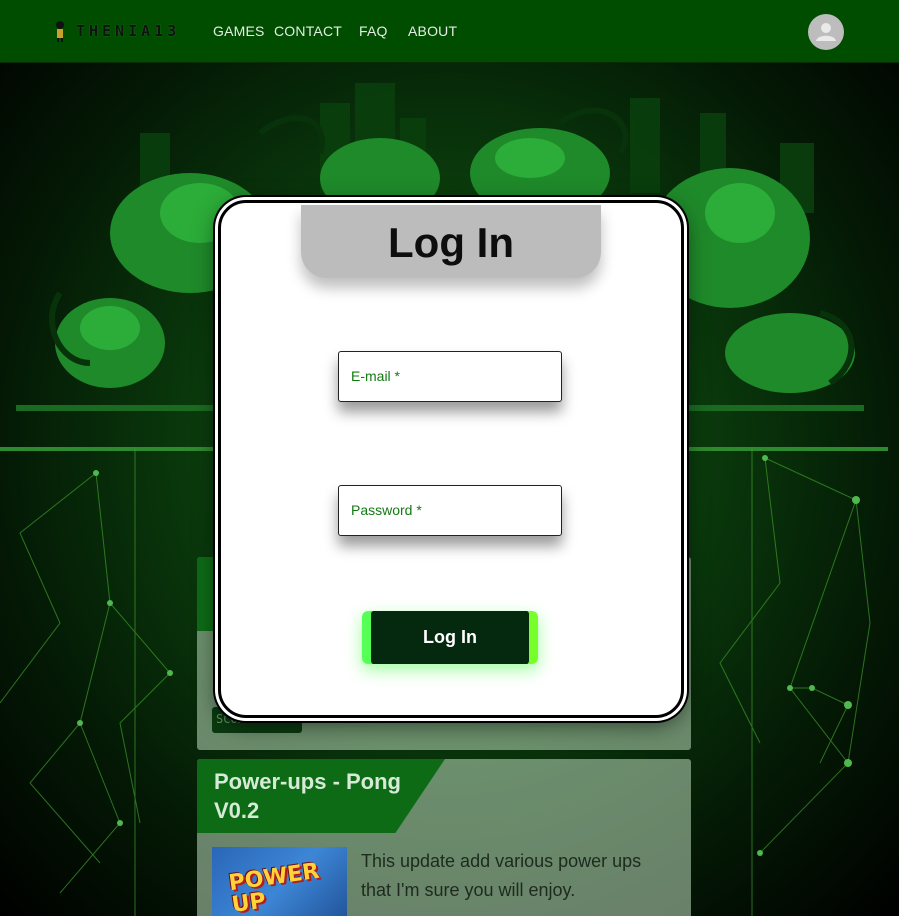 The image size is (899, 916). Describe the element at coordinates (432, 31) in the screenshot. I see `nav-link-about: ABOUT` at that location.